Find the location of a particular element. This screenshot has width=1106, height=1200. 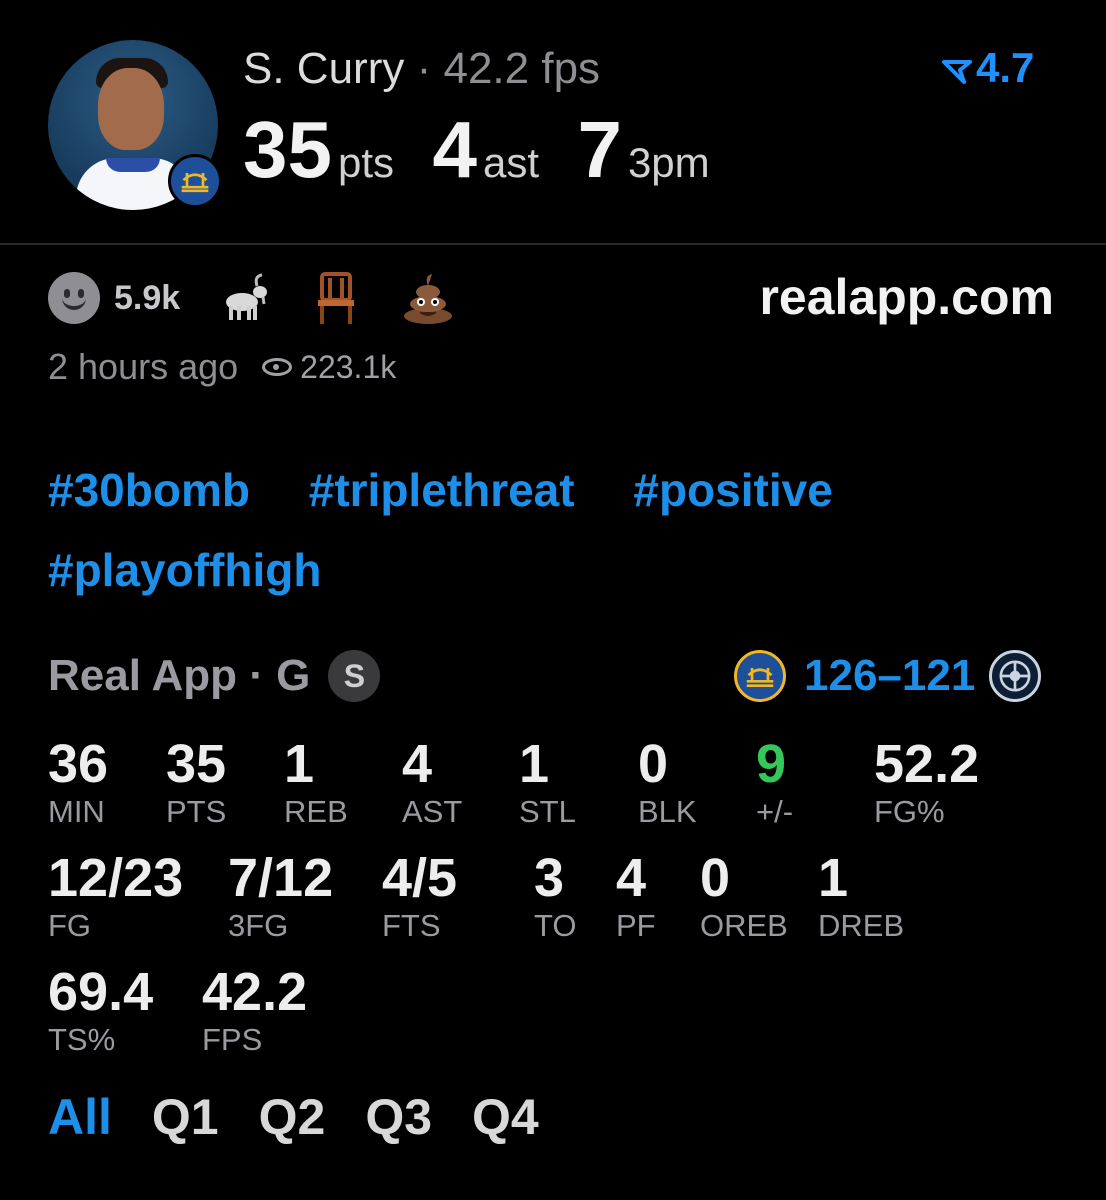

rating: 4.7 is located at coordinates (988, 68).